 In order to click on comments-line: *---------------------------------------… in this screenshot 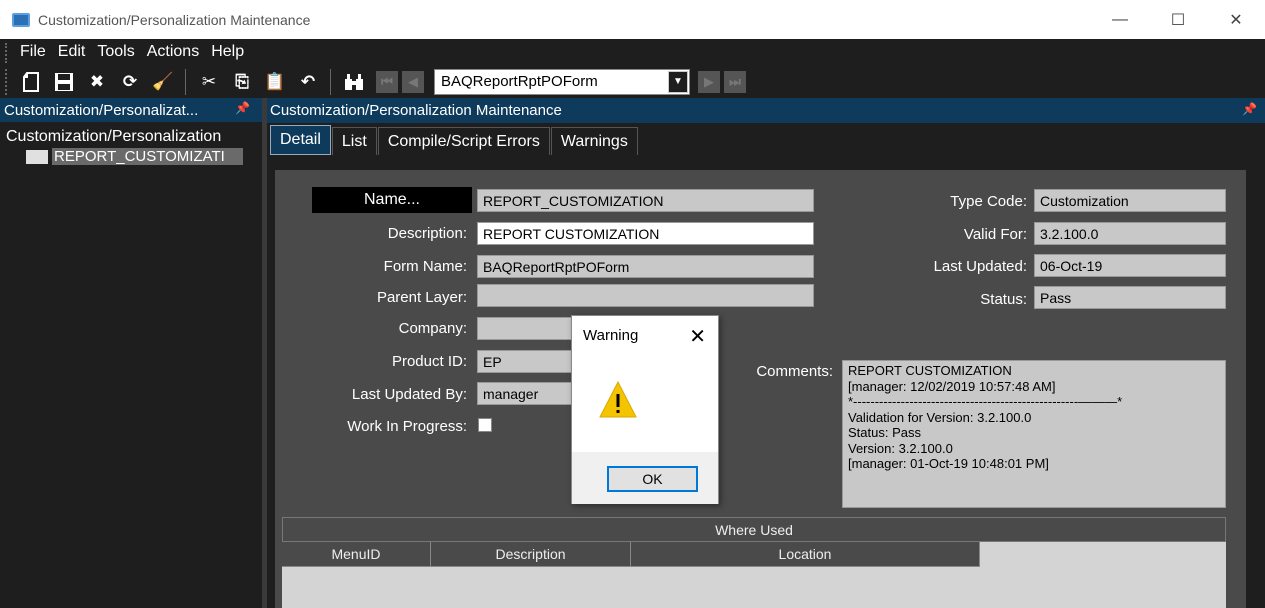, I will do `click(985, 401)`.